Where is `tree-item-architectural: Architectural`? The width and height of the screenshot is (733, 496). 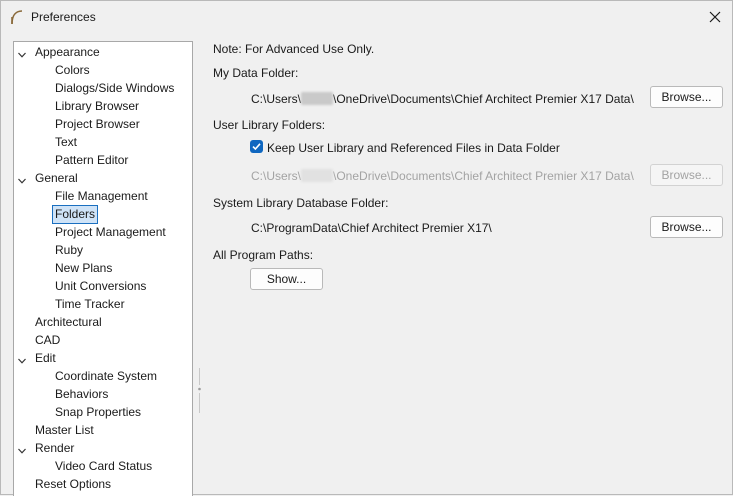
tree-item-architectural: Architectural is located at coordinates (68, 322).